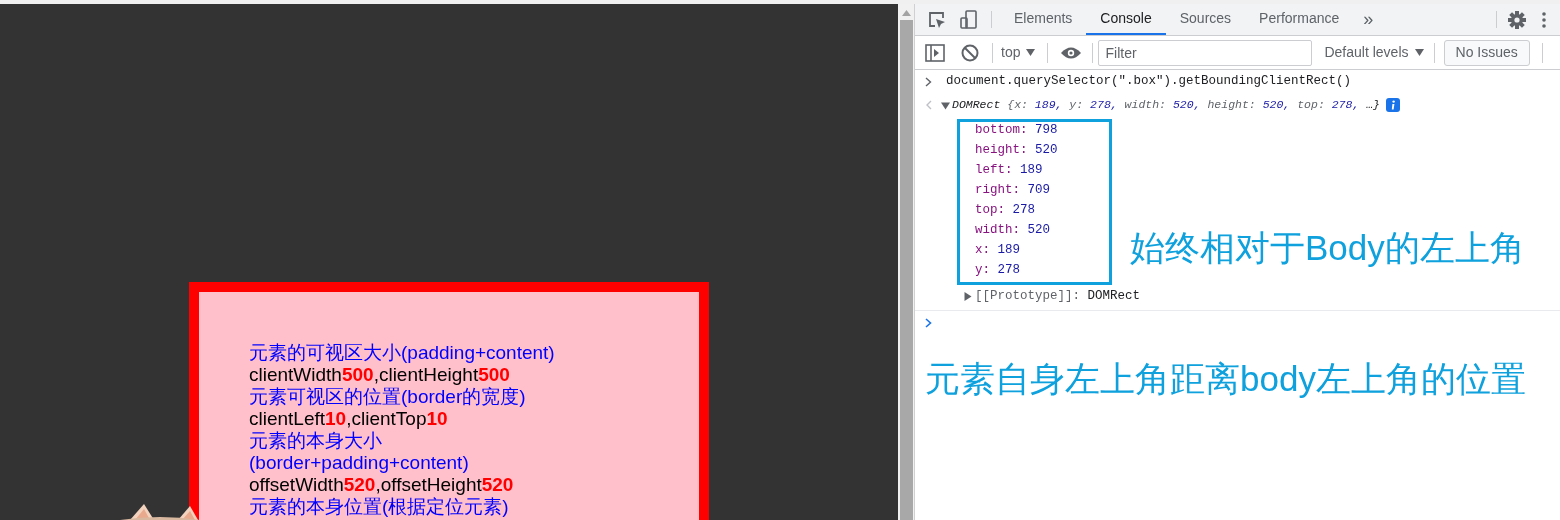 The width and height of the screenshot is (1560, 520). What do you see at coordinates (1043, 19) in the screenshot?
I see `devtools-tab: Elements` at bounding box center [1043, 19].